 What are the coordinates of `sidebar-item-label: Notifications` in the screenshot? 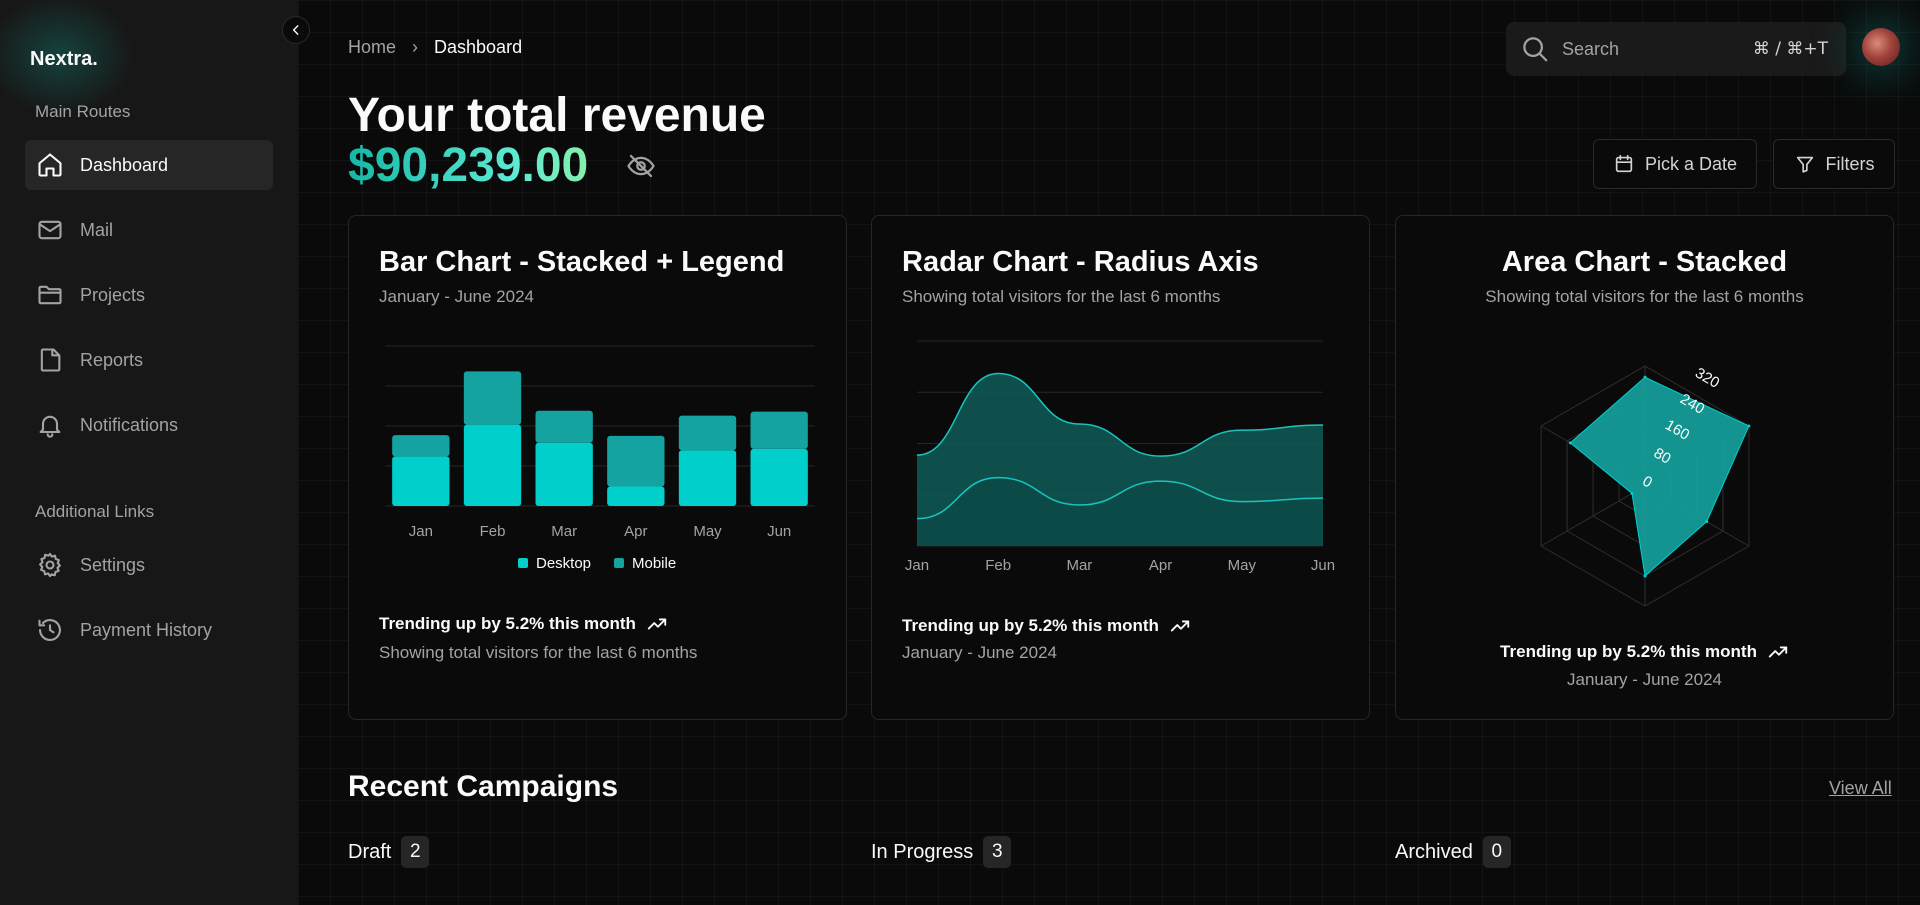 It's located at (129, 424).